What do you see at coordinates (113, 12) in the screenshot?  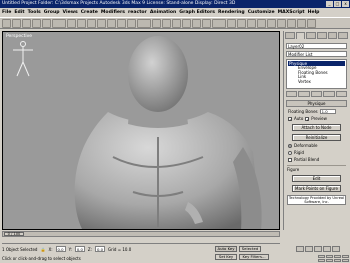 I see `menu-modifiers: Modifiers` at bounding box center [113, 12].